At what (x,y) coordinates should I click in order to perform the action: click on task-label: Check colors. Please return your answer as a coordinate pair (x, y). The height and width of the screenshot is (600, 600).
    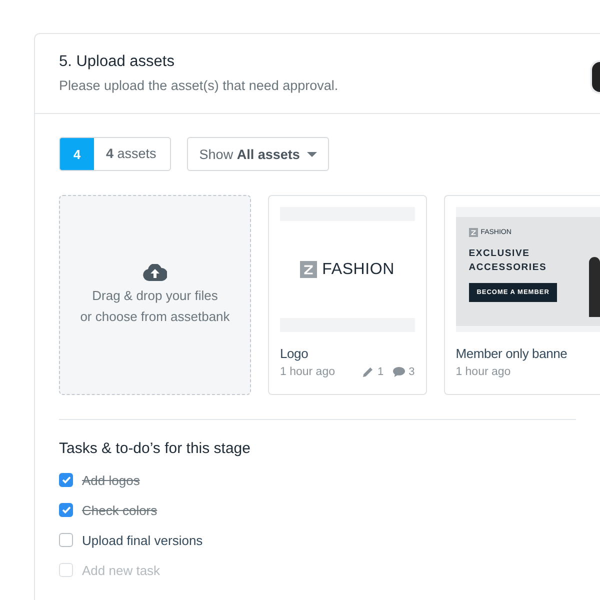
    Looking at the image, I should click on (120, 510).